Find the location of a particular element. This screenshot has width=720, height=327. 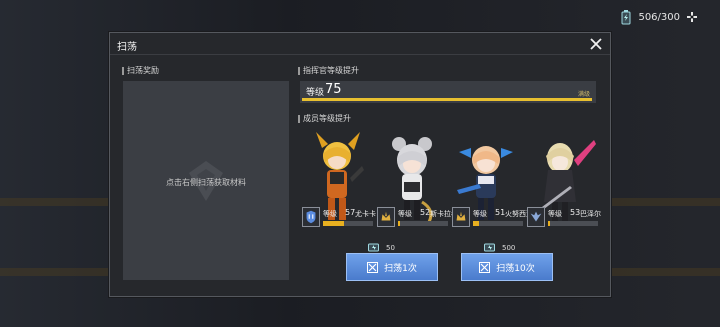

stamina-value: 506/300 is located at coordinates (659, 17).